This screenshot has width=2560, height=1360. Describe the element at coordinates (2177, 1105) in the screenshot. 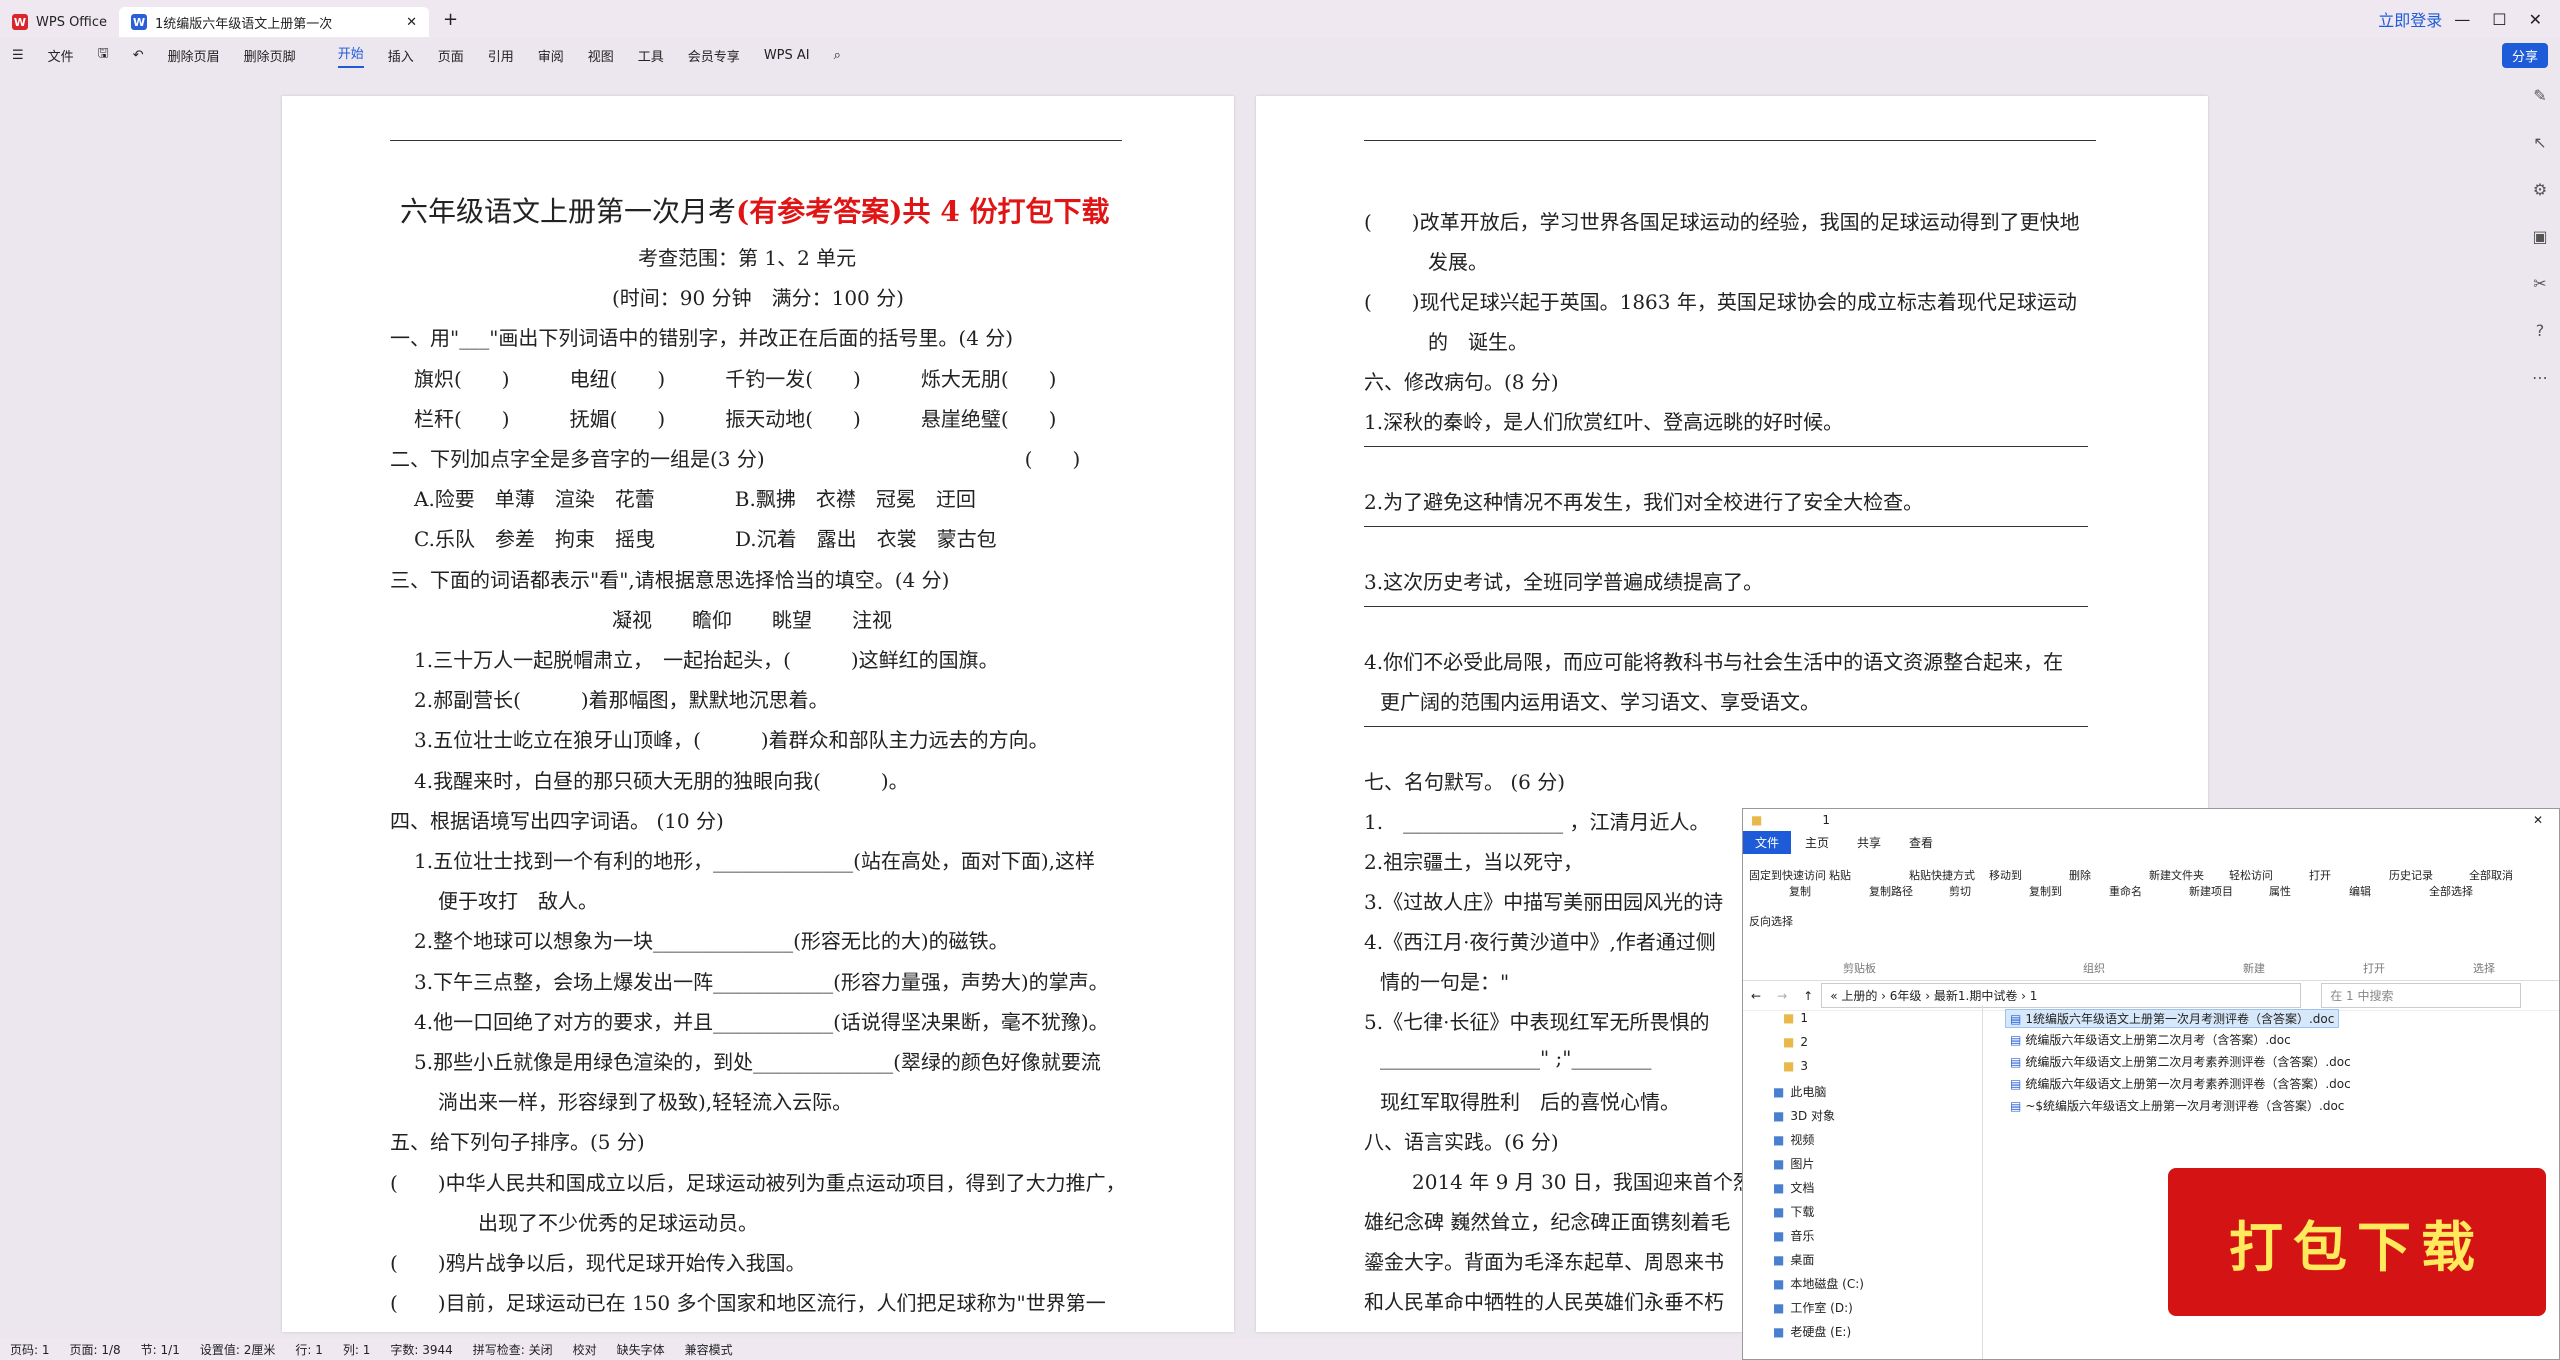

I see `file-row: ▤ ~$统编版六年级语文上册第一次月考测评卷（含答案）.doc` at that location.